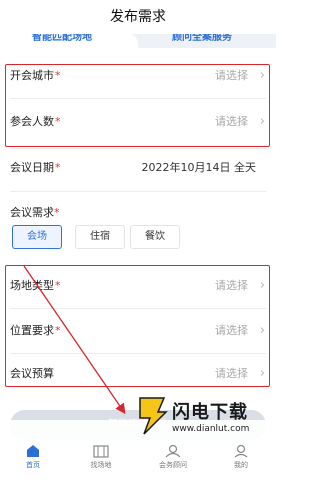  Describe the element at coordinates (210, 412) in the screenshot. I see `watermark-text: 闪电下载` at that location.